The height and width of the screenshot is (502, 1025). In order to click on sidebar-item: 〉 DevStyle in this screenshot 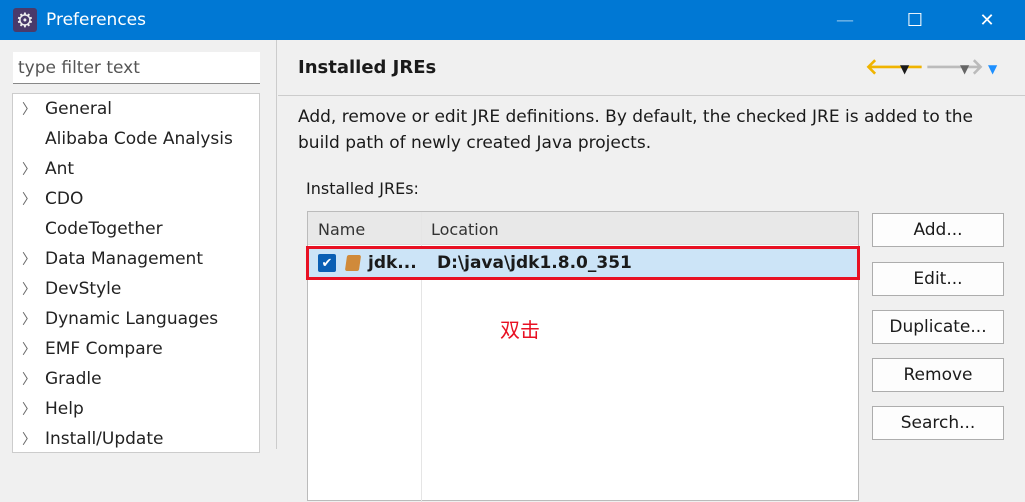, I will do `click(136, 289)`.